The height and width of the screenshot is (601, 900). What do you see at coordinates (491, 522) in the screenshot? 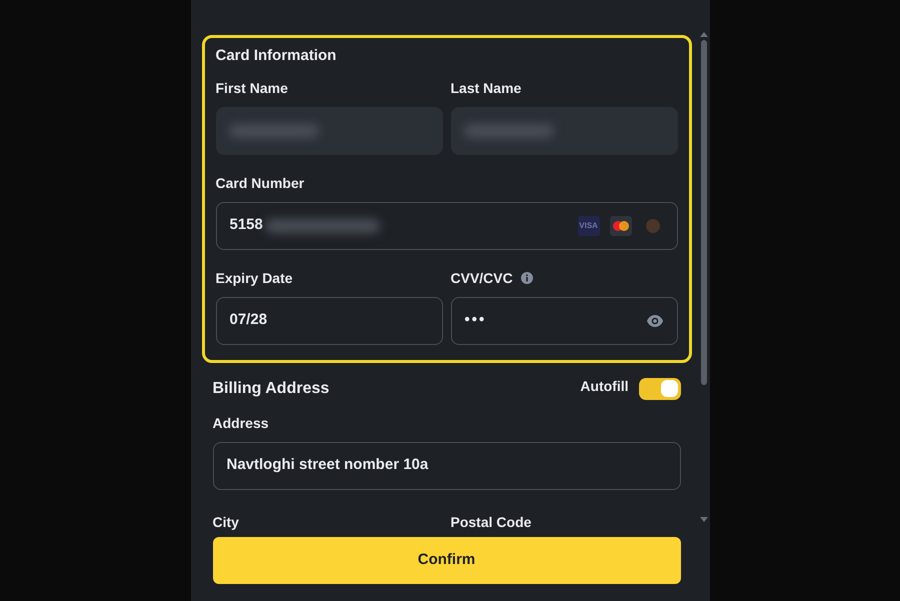
I see `field-label: Postal Code` at bounding box center [491, 522].